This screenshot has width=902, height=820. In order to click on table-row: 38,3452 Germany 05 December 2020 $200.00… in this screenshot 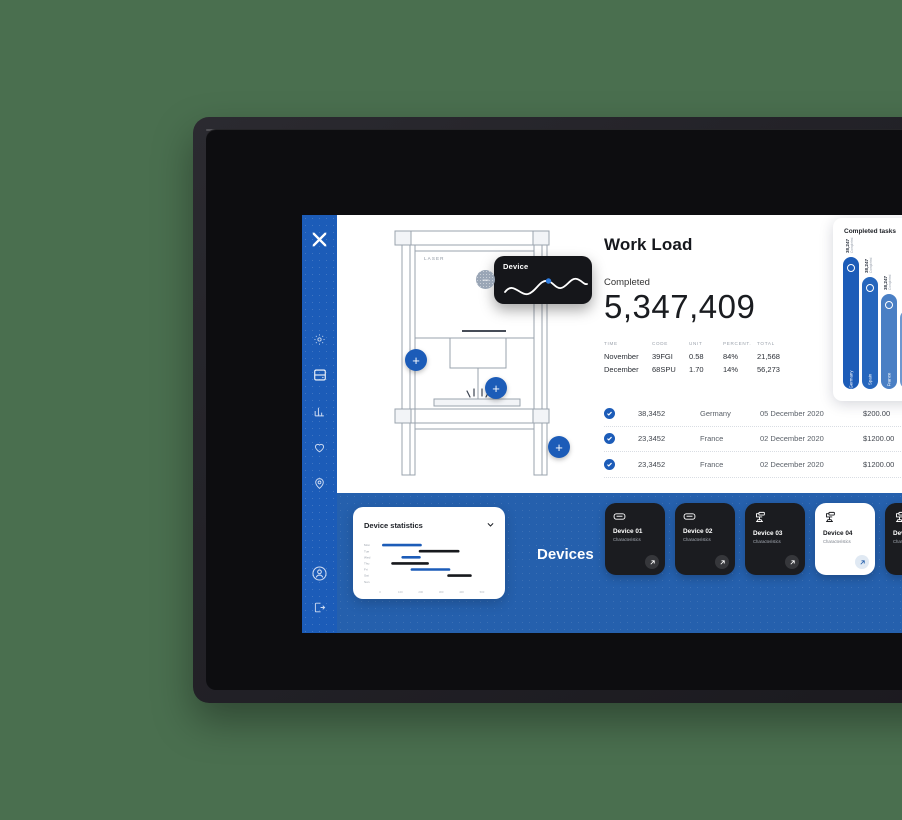, I will do `click(753, 414)`.